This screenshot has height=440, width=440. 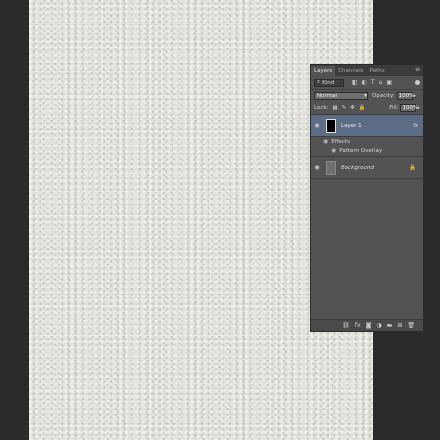 I want to click on lock-all-icon: 🔒, so click(x=362, y=108).